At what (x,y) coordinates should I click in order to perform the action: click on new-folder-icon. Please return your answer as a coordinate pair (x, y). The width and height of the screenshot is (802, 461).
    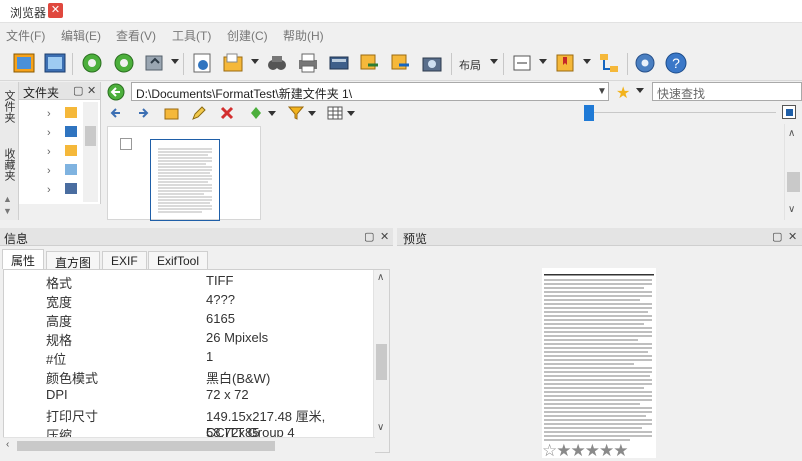
    Looking at the image, I should click on (172, 113).